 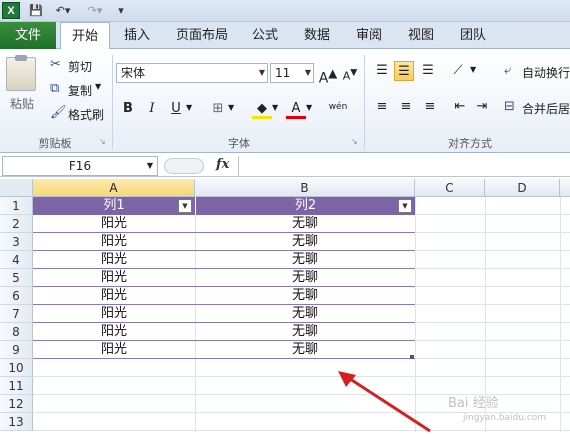 I want to click on row-header: 2, so click(x=16, y=224).